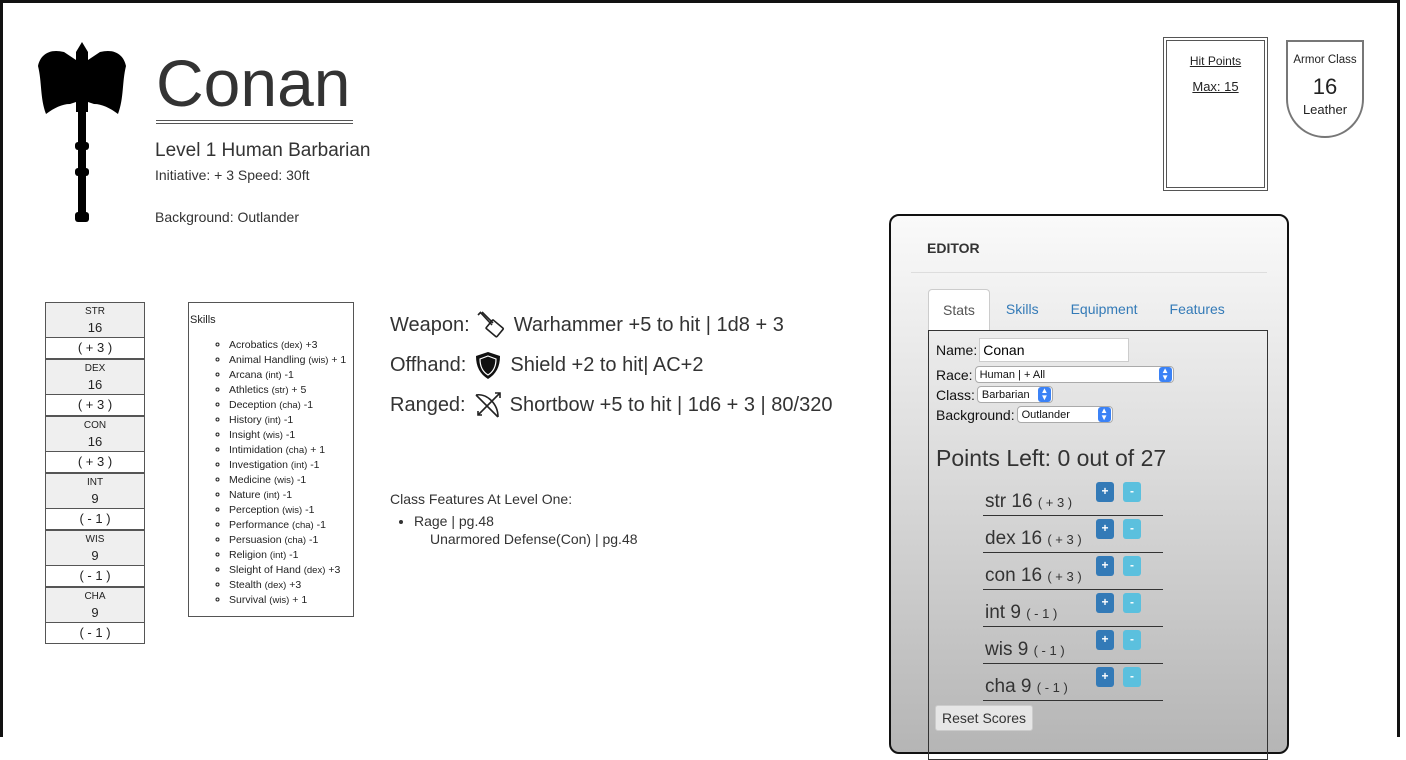  I want to click on skill-name: Acrobatics, so click(254, 345).